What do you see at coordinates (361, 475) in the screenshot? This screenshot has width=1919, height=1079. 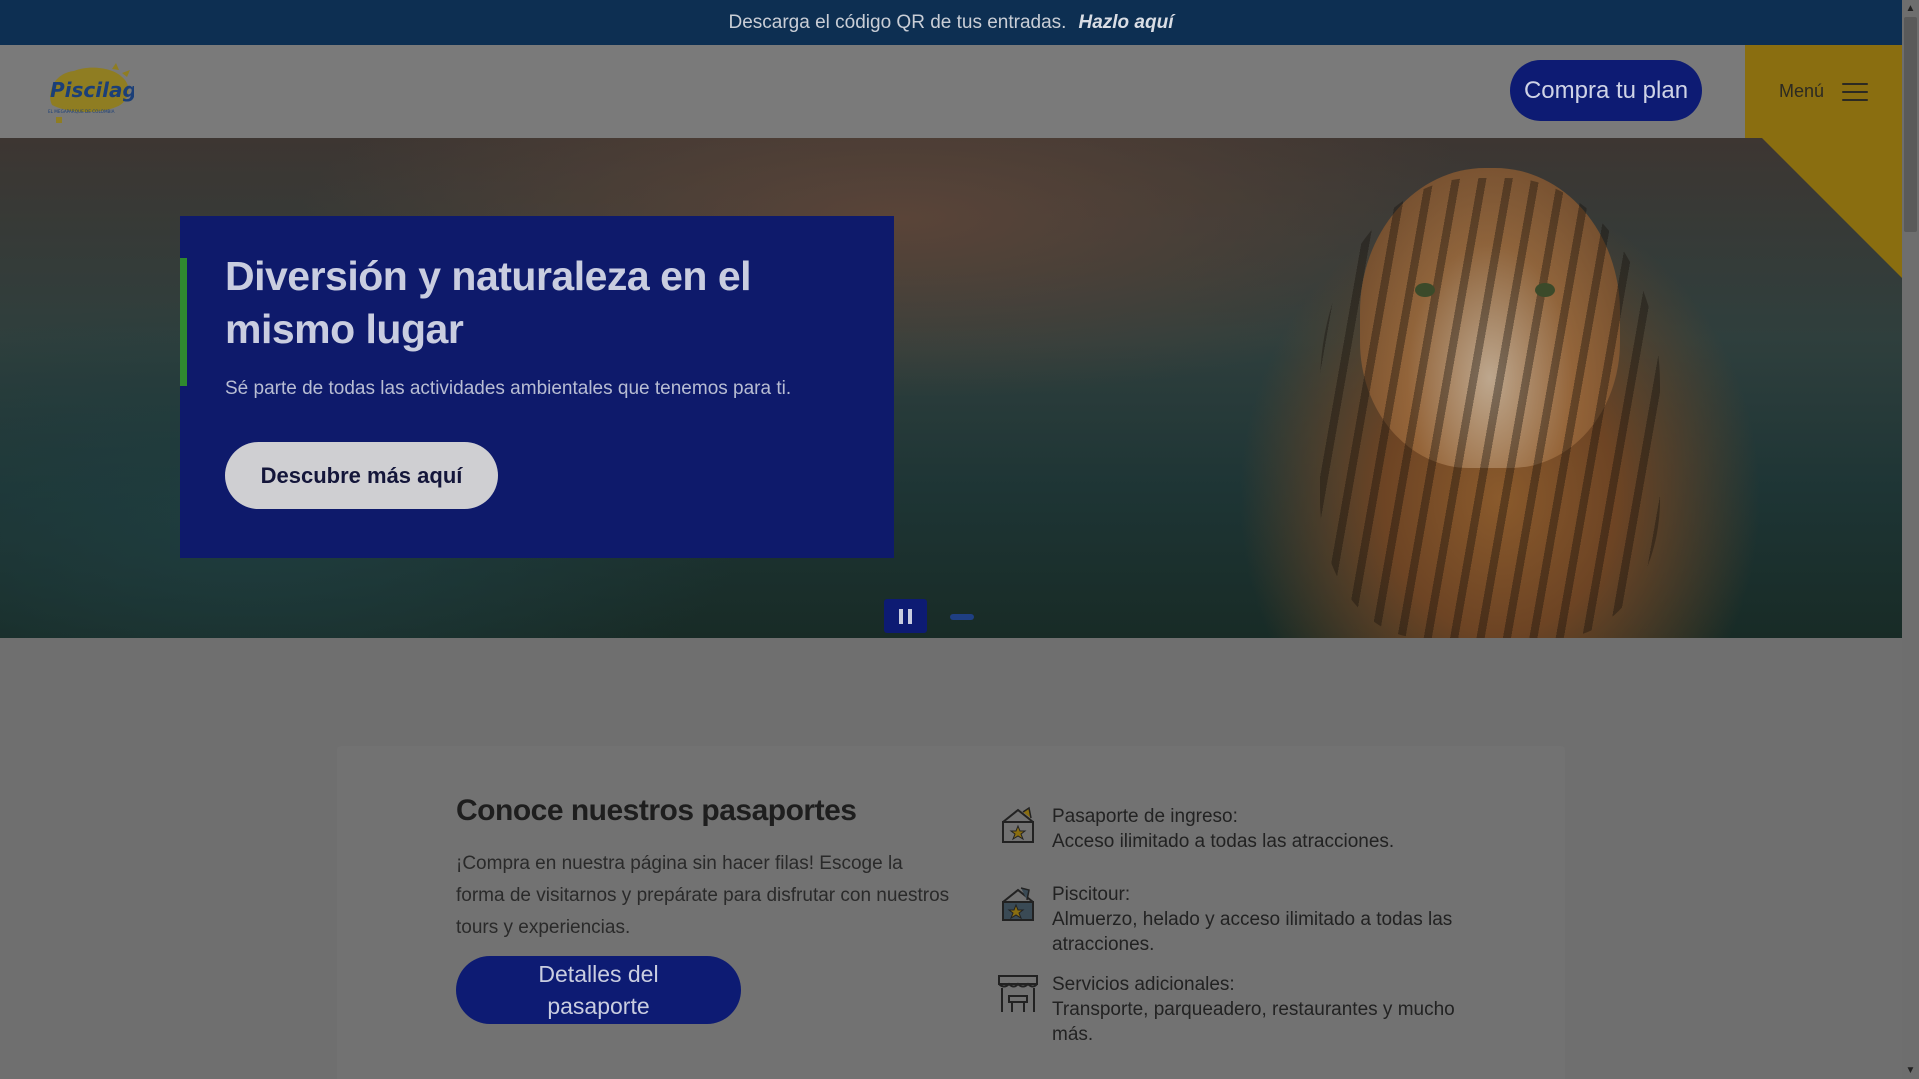 I see `discover-more-button: Descubre más aquí` at bounding box center [361, 475].